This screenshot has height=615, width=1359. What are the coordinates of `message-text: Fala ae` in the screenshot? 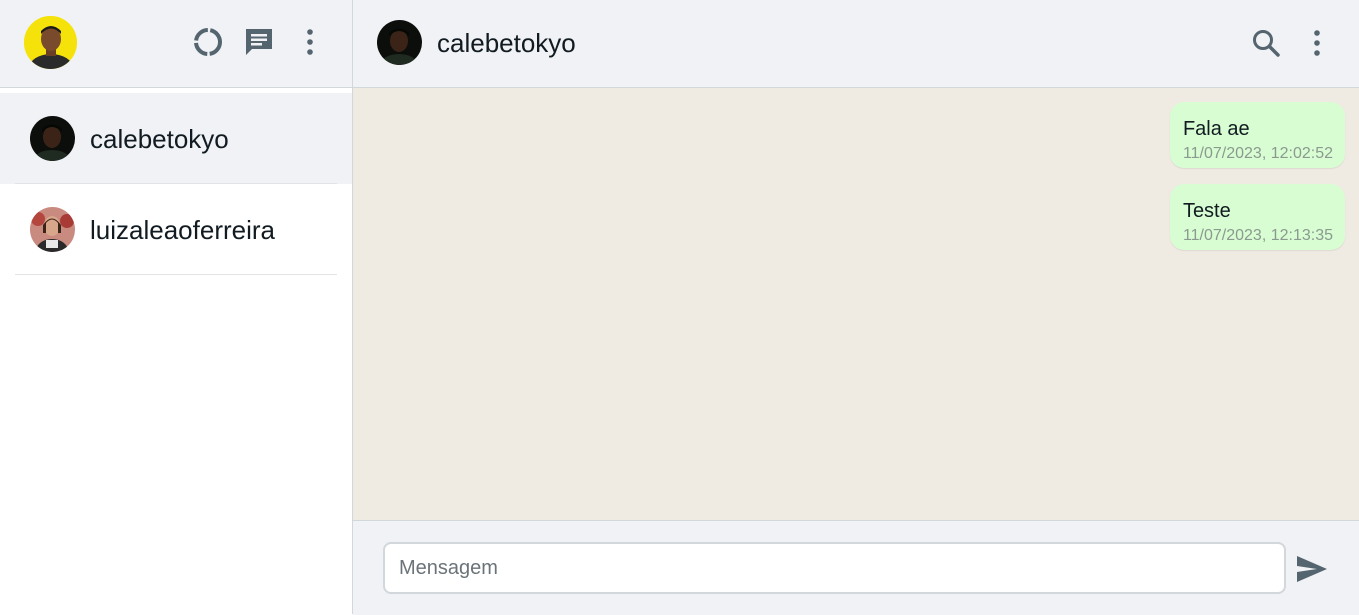 It's located at (1216, 129).